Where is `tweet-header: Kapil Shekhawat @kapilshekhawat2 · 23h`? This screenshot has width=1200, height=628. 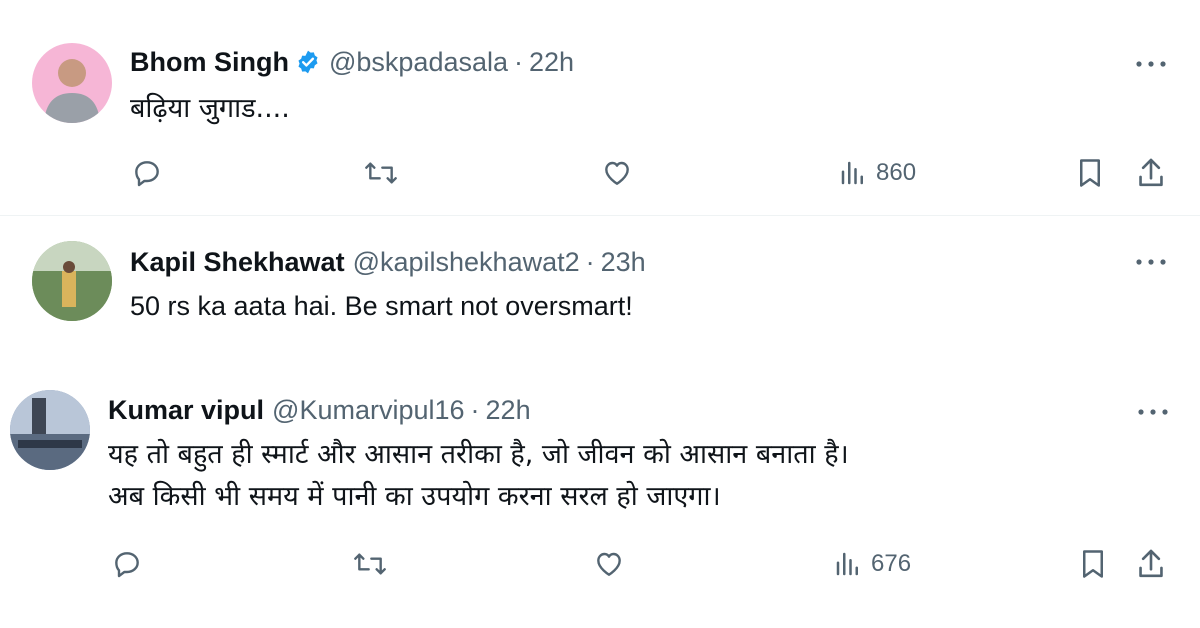
tweet-header: Kapil Shekhawat @kapilshekhawat2 · 23h is located at coordinates (388, 262).